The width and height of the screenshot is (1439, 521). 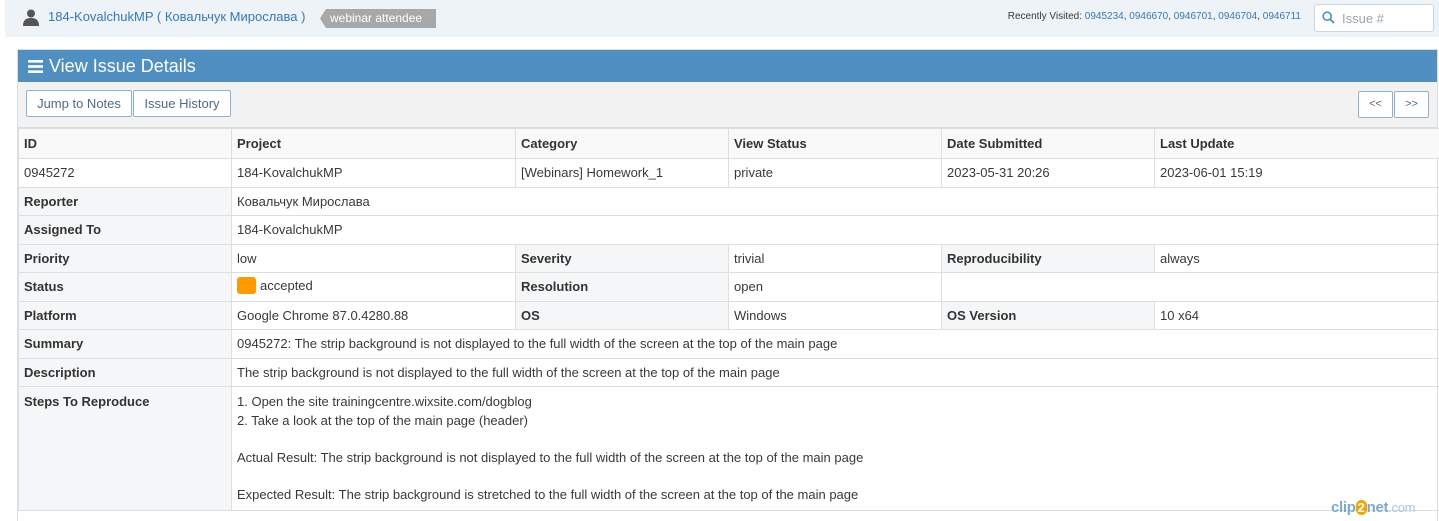 I want to click on user-role-badge: webinar attendee, so click(x=378, y=18).